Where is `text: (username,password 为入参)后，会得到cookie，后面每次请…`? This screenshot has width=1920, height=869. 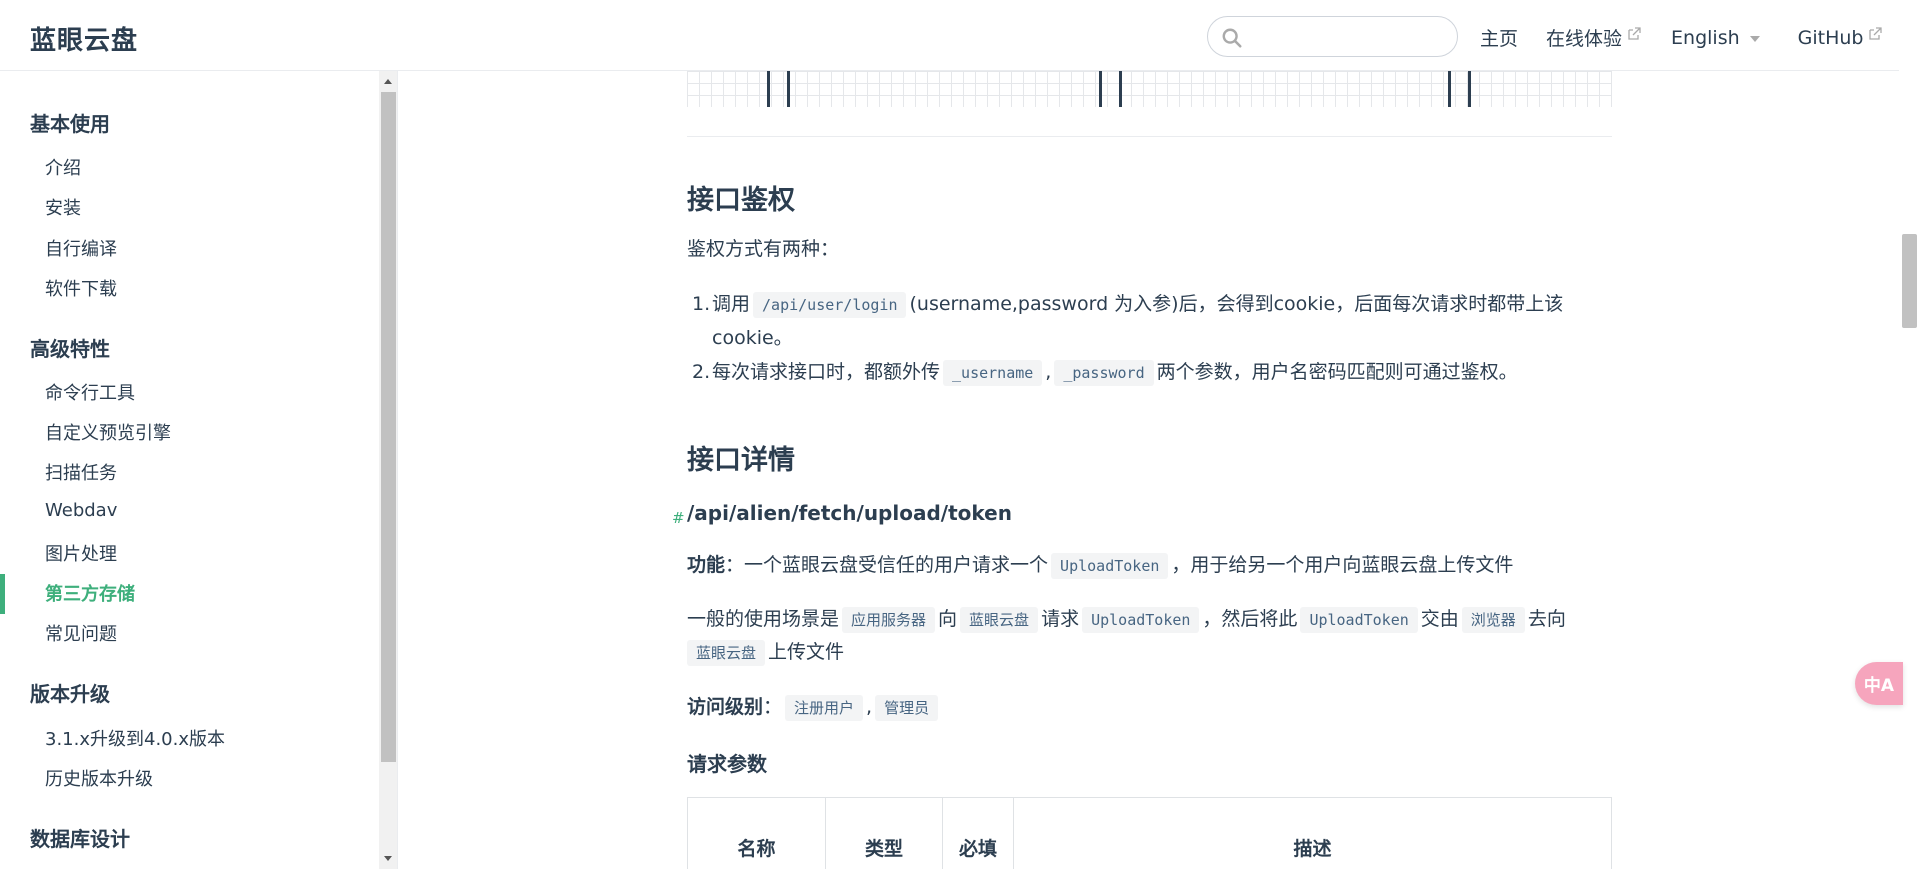 text: (username,password 为入参)后，会得到cookie，后面每次请… is located at coordinates (1236, 304).